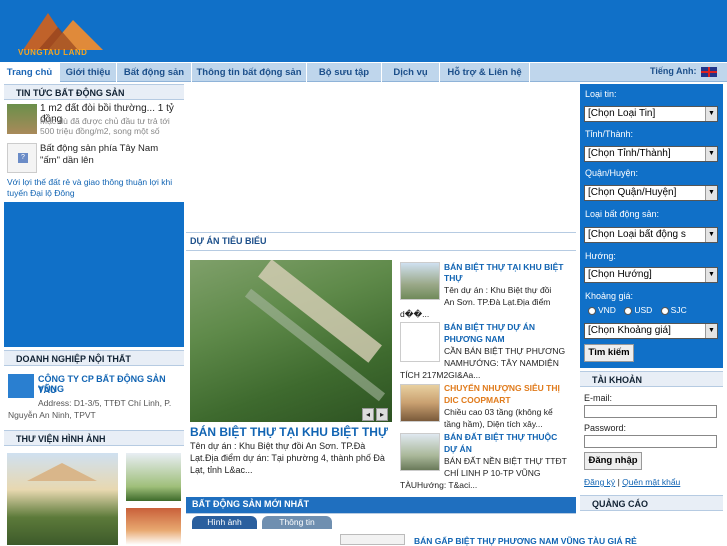  What do you see at coordinates (52, 415) in the screenshot?
I see `company-address-line2: Nguyễn An Ninh, TPVT` at bounding box center [52, 415].